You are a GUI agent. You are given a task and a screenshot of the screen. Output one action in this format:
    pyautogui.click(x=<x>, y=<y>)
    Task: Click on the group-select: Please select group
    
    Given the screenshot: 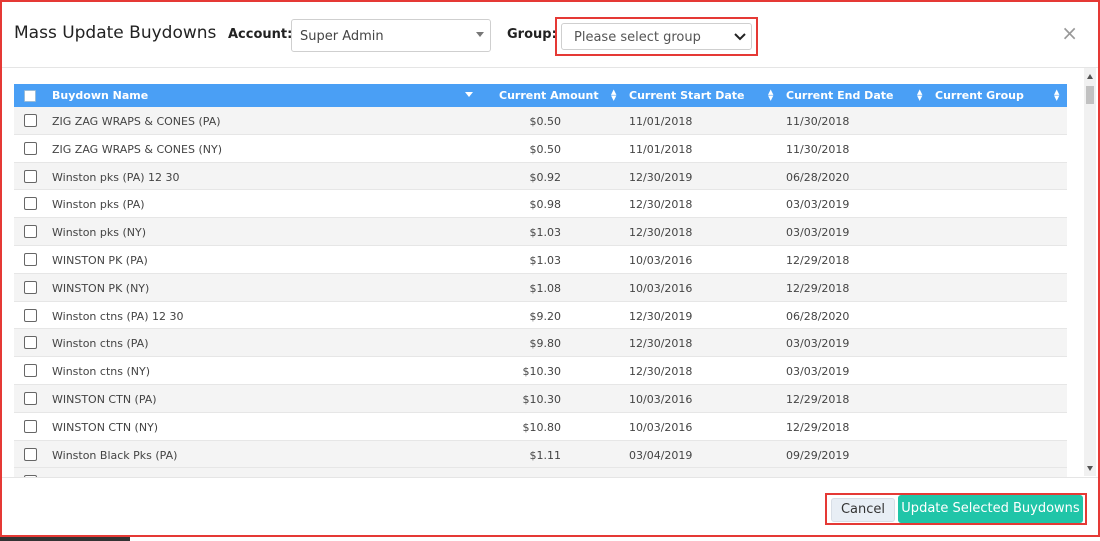 What is the action you would take?
    pyautogui.click(x=656, y=36)
    